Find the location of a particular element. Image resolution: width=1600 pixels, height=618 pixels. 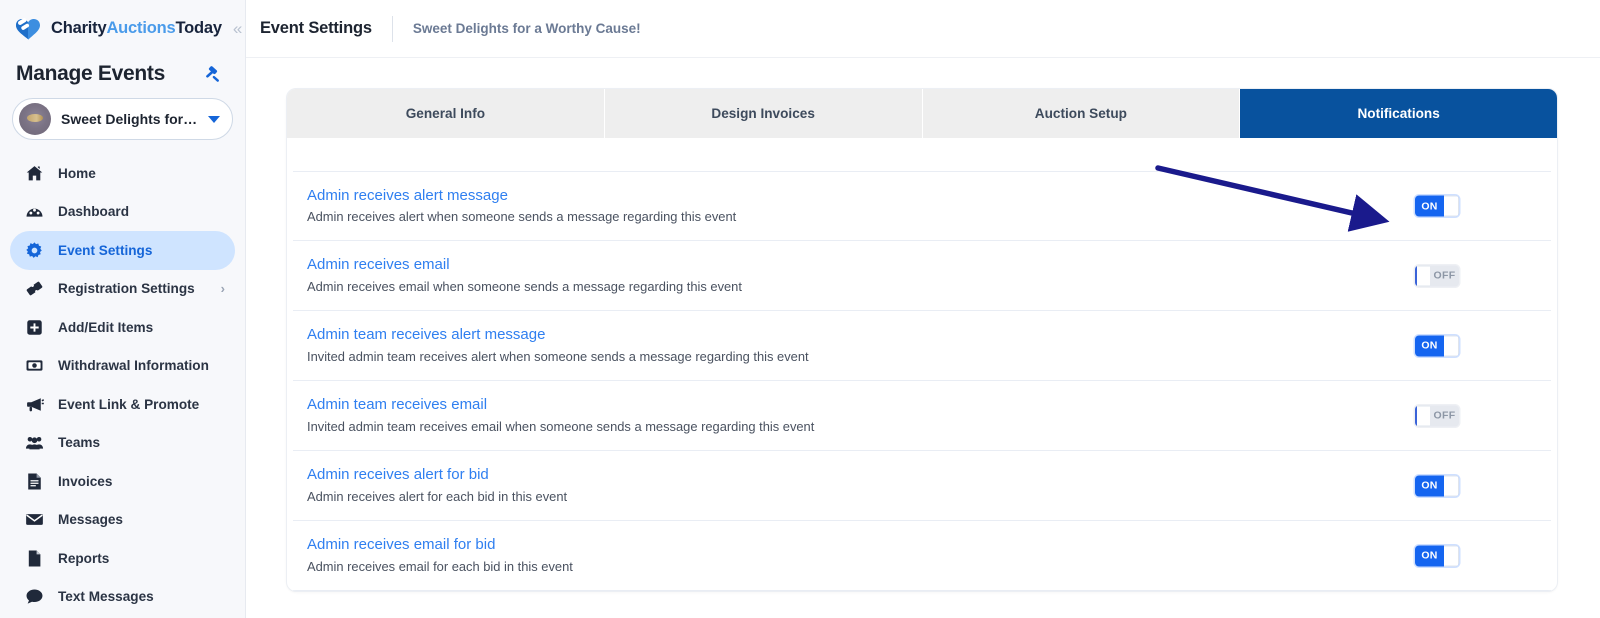

header-divider is located at coordinates (392, 28).